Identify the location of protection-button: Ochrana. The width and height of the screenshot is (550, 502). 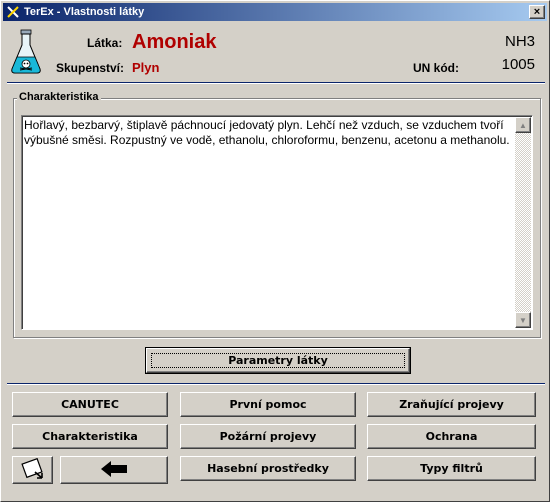
(451, 436).